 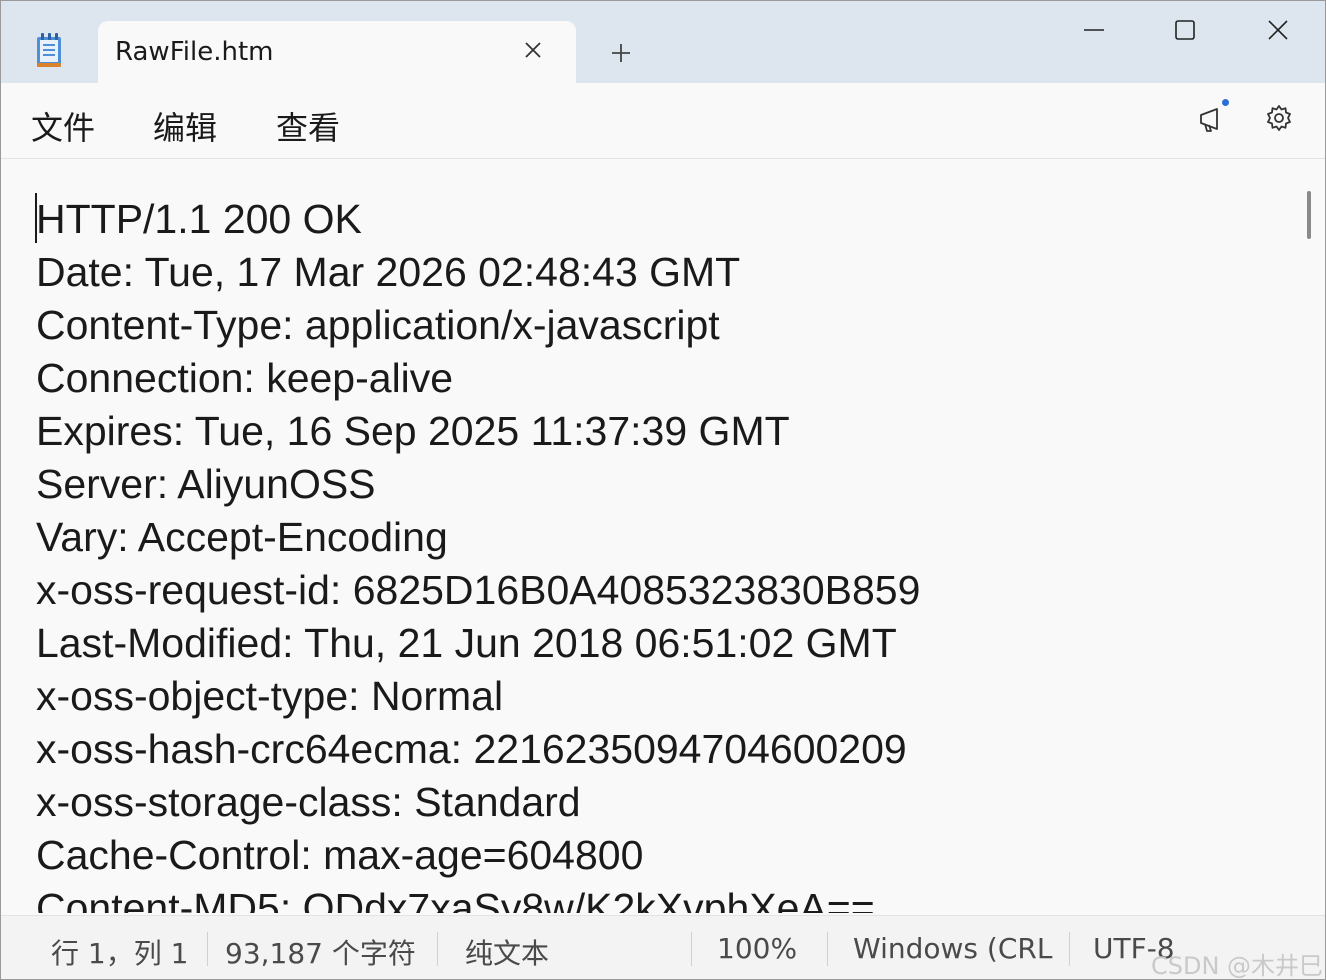 I want to click on cursor-position: 行 1，列 1, so click(x=119, y=952).